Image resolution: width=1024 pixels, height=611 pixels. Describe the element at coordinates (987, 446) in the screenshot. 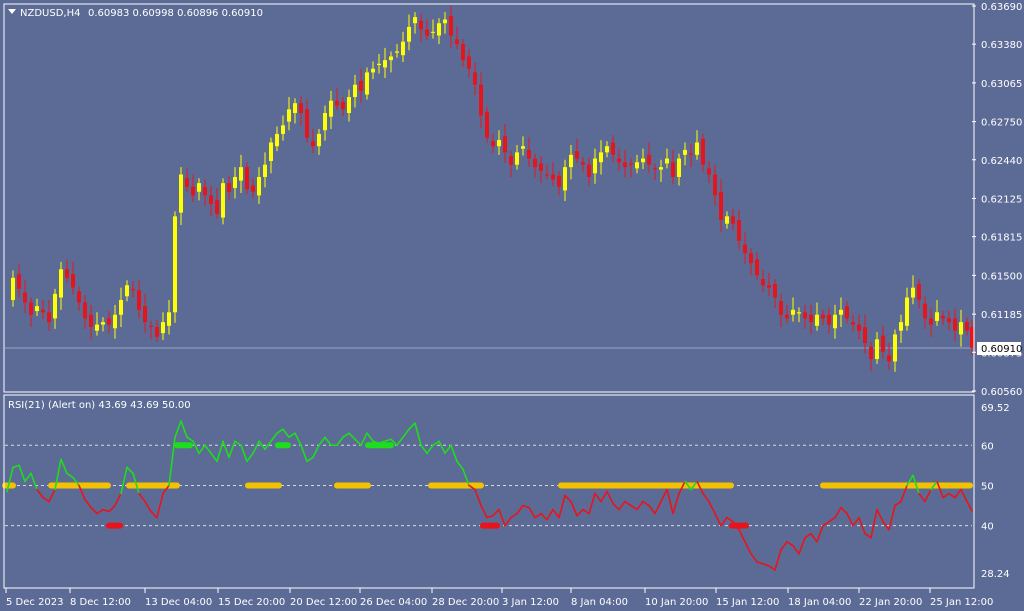

I see `rsi-tick-label: 60` at that location.